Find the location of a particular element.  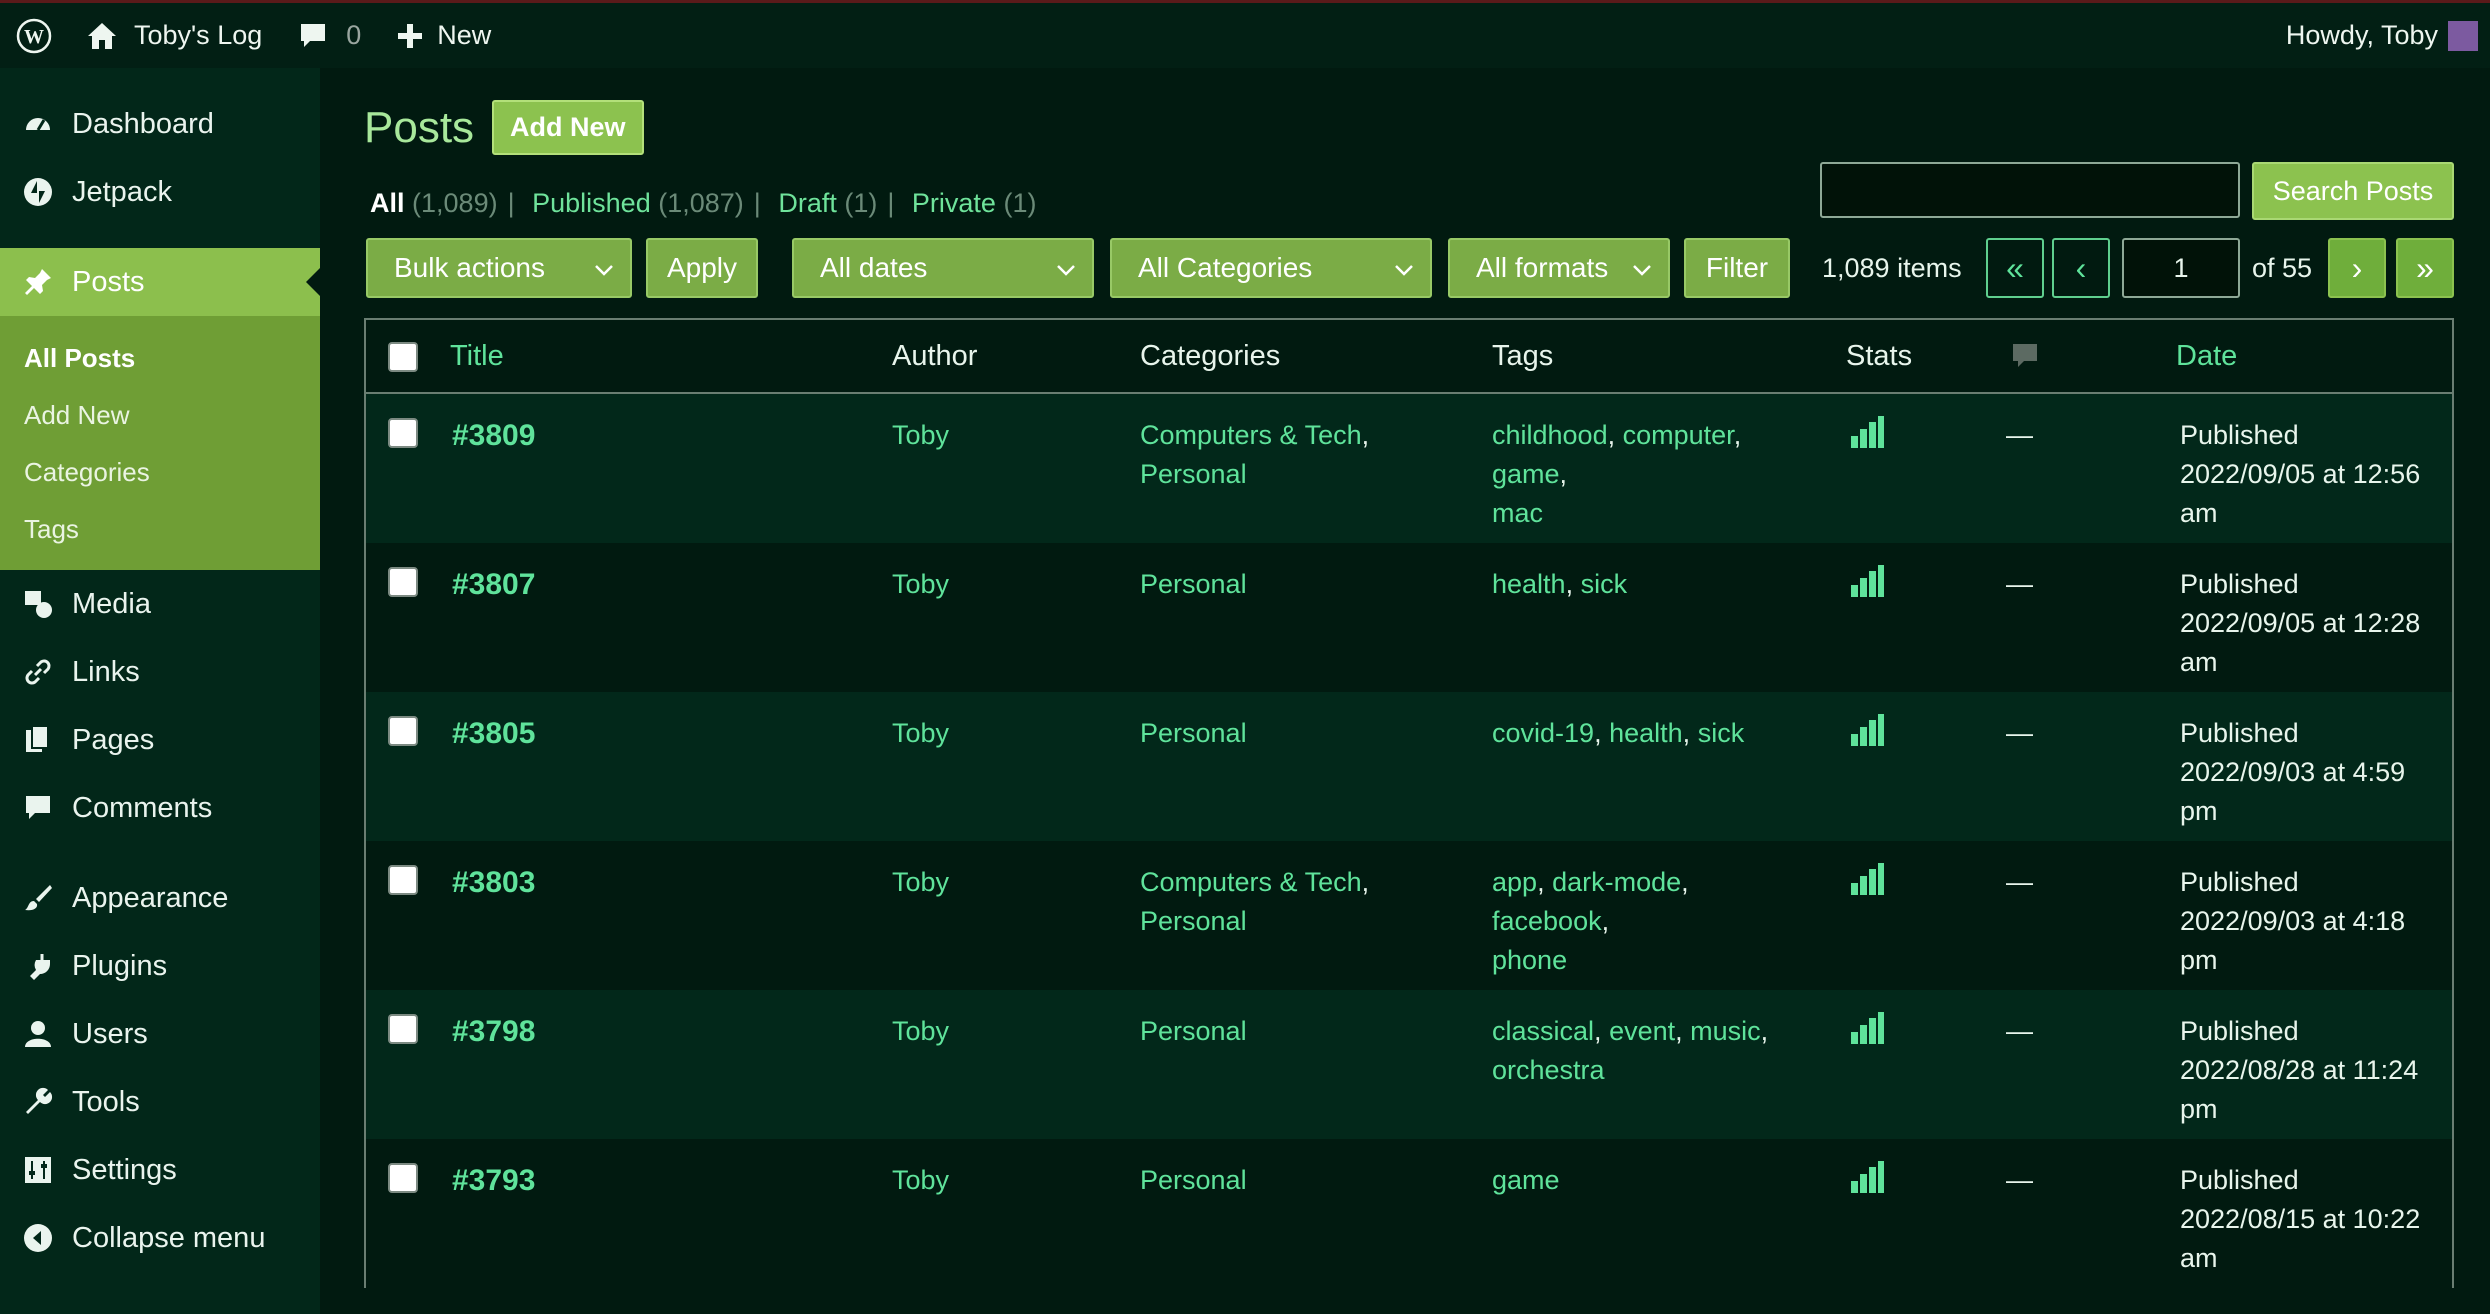

bulk-actions-select: Bulk actions is located at coordinates (499, 268).